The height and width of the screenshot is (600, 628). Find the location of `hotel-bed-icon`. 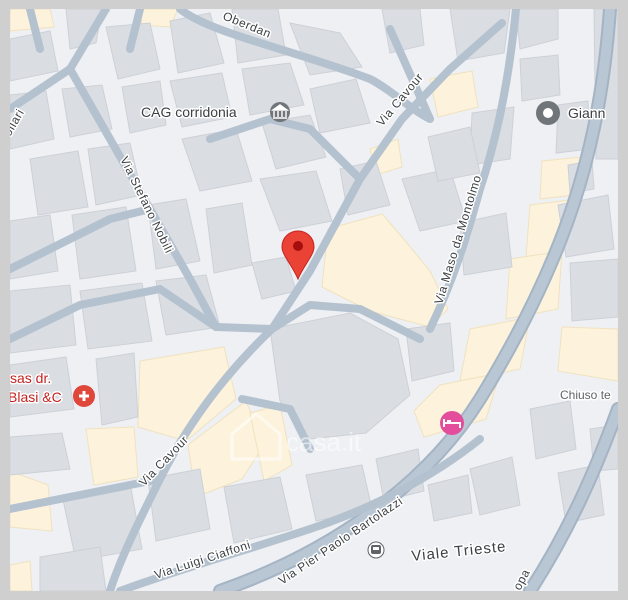

hotel-bed-icon is located at coordinates (452, 423).